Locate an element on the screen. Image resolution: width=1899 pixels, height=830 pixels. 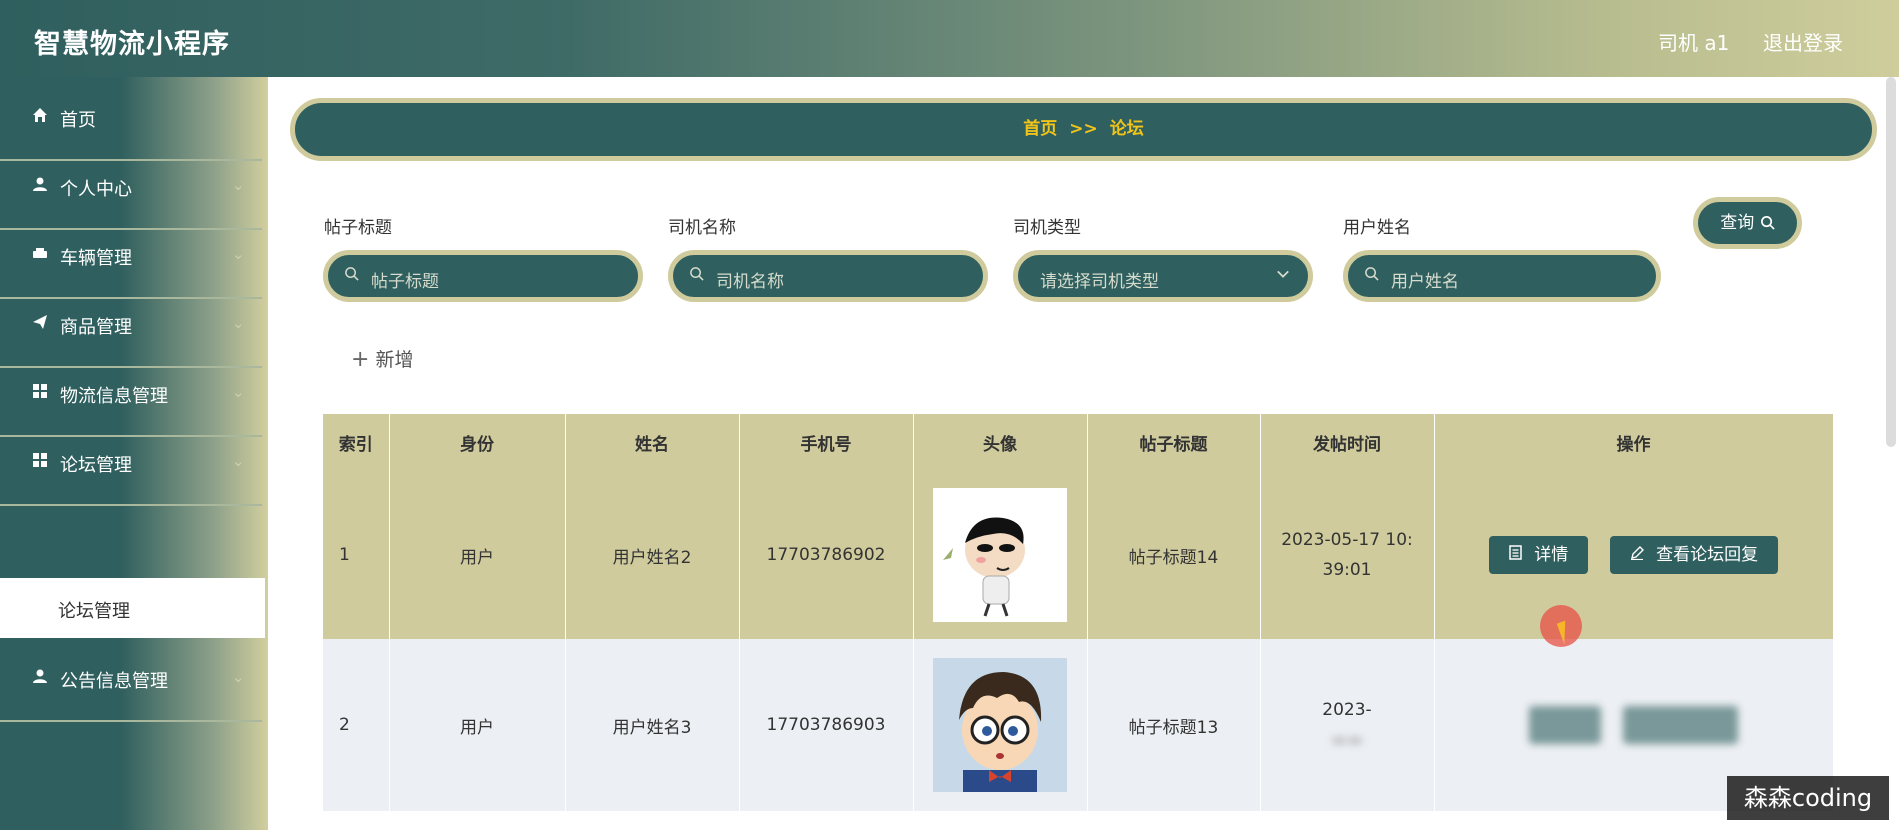
post-time-line1: 2023- is located at coordinates (1347, 710).